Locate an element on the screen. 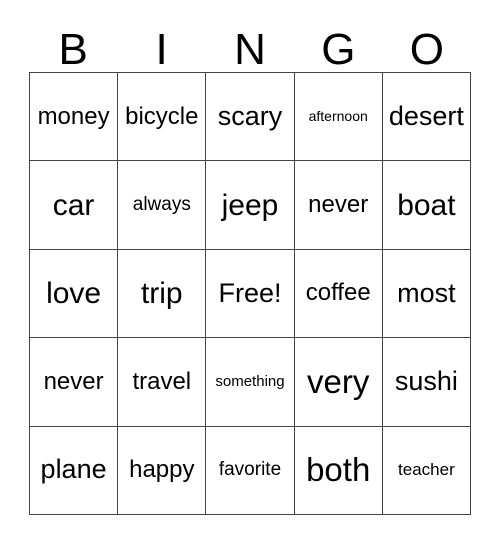 This screenshot has width=500, height=544. bingo-cell-o1: desert is located at coordinates (426, 117).